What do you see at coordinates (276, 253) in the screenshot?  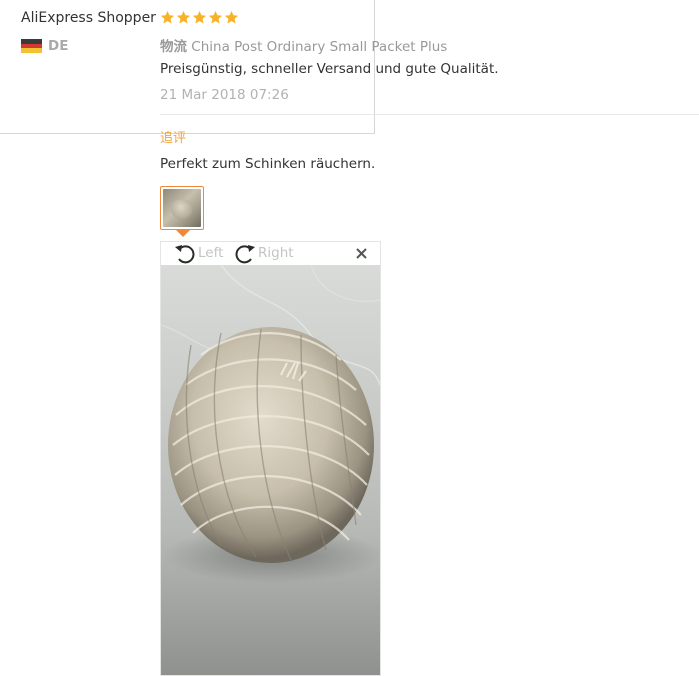 I see `rotate-right-label: Right` at bounding box center [276, 253].